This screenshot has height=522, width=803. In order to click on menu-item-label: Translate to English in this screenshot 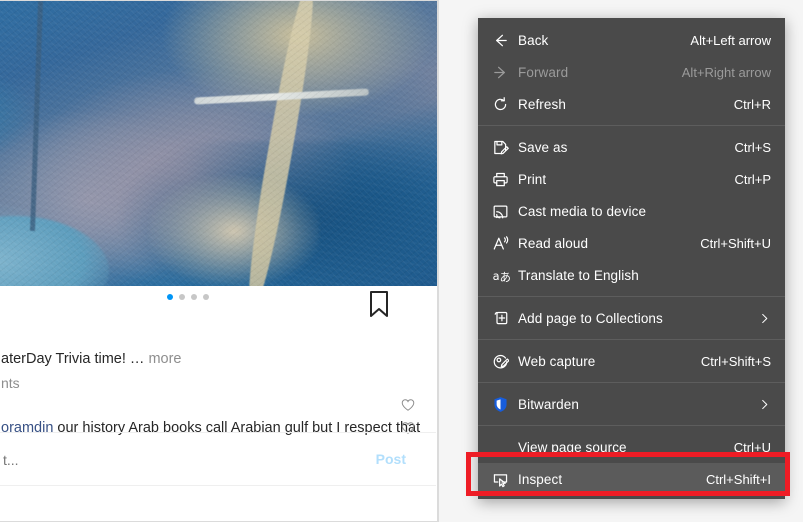, I will do `click(578, 275)`.